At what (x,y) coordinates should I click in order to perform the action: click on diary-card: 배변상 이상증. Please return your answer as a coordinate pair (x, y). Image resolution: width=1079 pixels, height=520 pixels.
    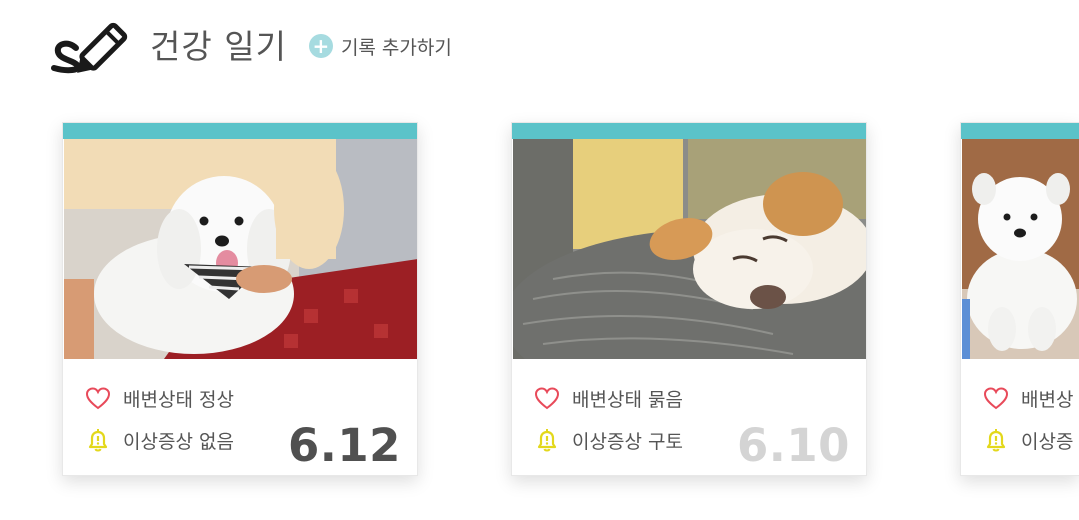
    Looking at the image, I should click on (1019, 299).